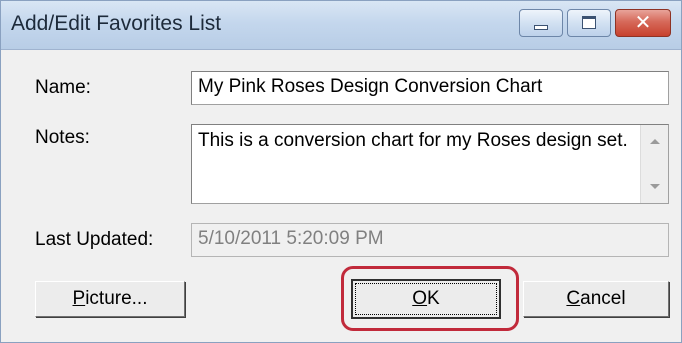  What do you see at coordinates (62, 137) in the screenshot?
I see `notes-label: Notes:` at bounding box center [62, 137].